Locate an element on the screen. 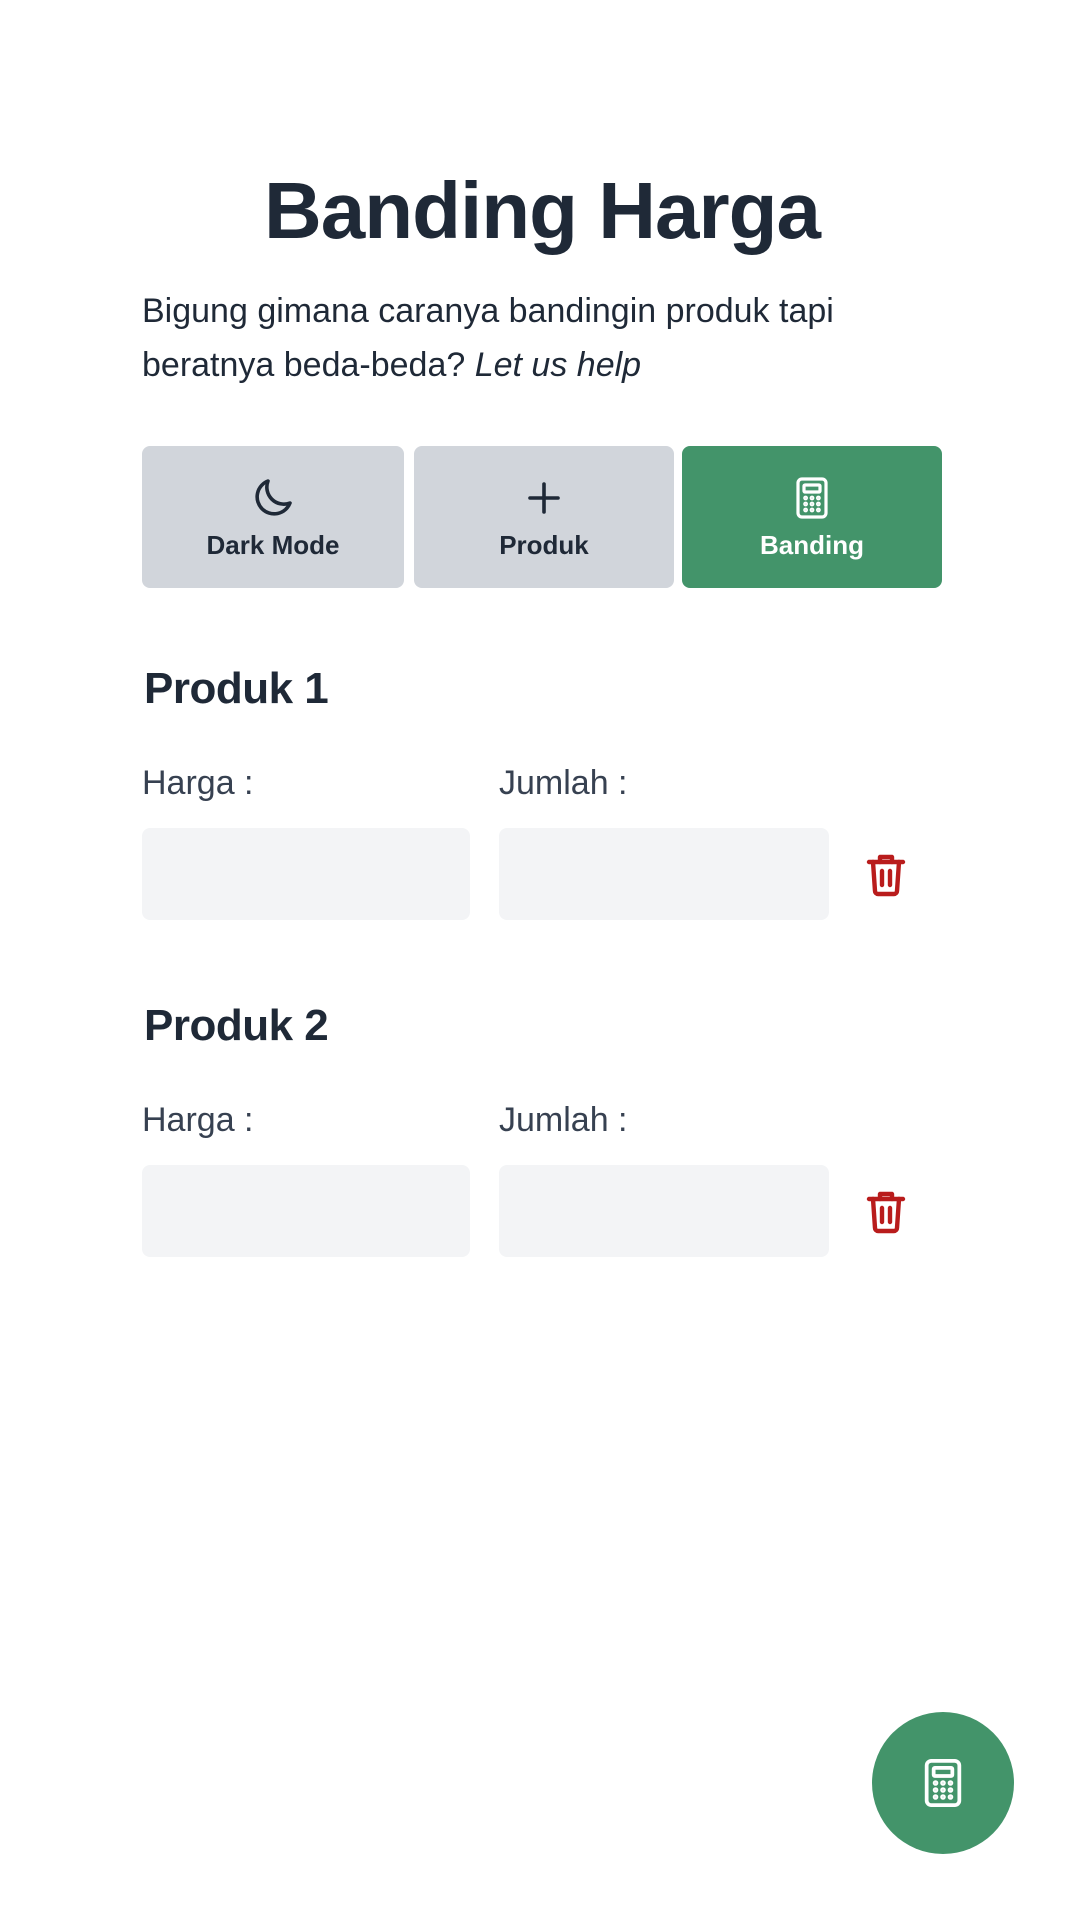 The image size is (1080, 1920). add-product-label: Produk is located at coordinates (544, 544).